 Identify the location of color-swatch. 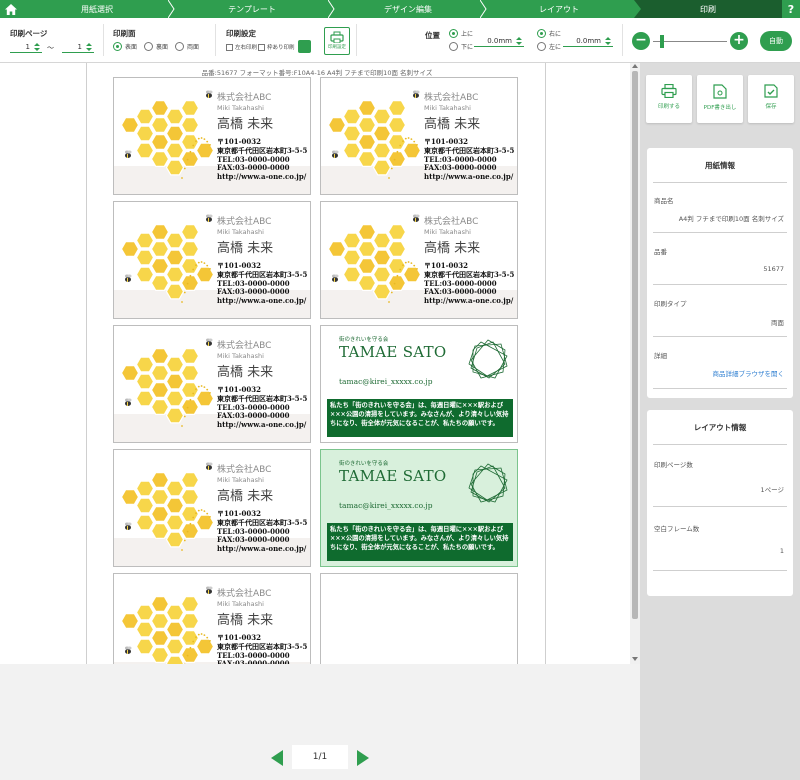
(304, 46).